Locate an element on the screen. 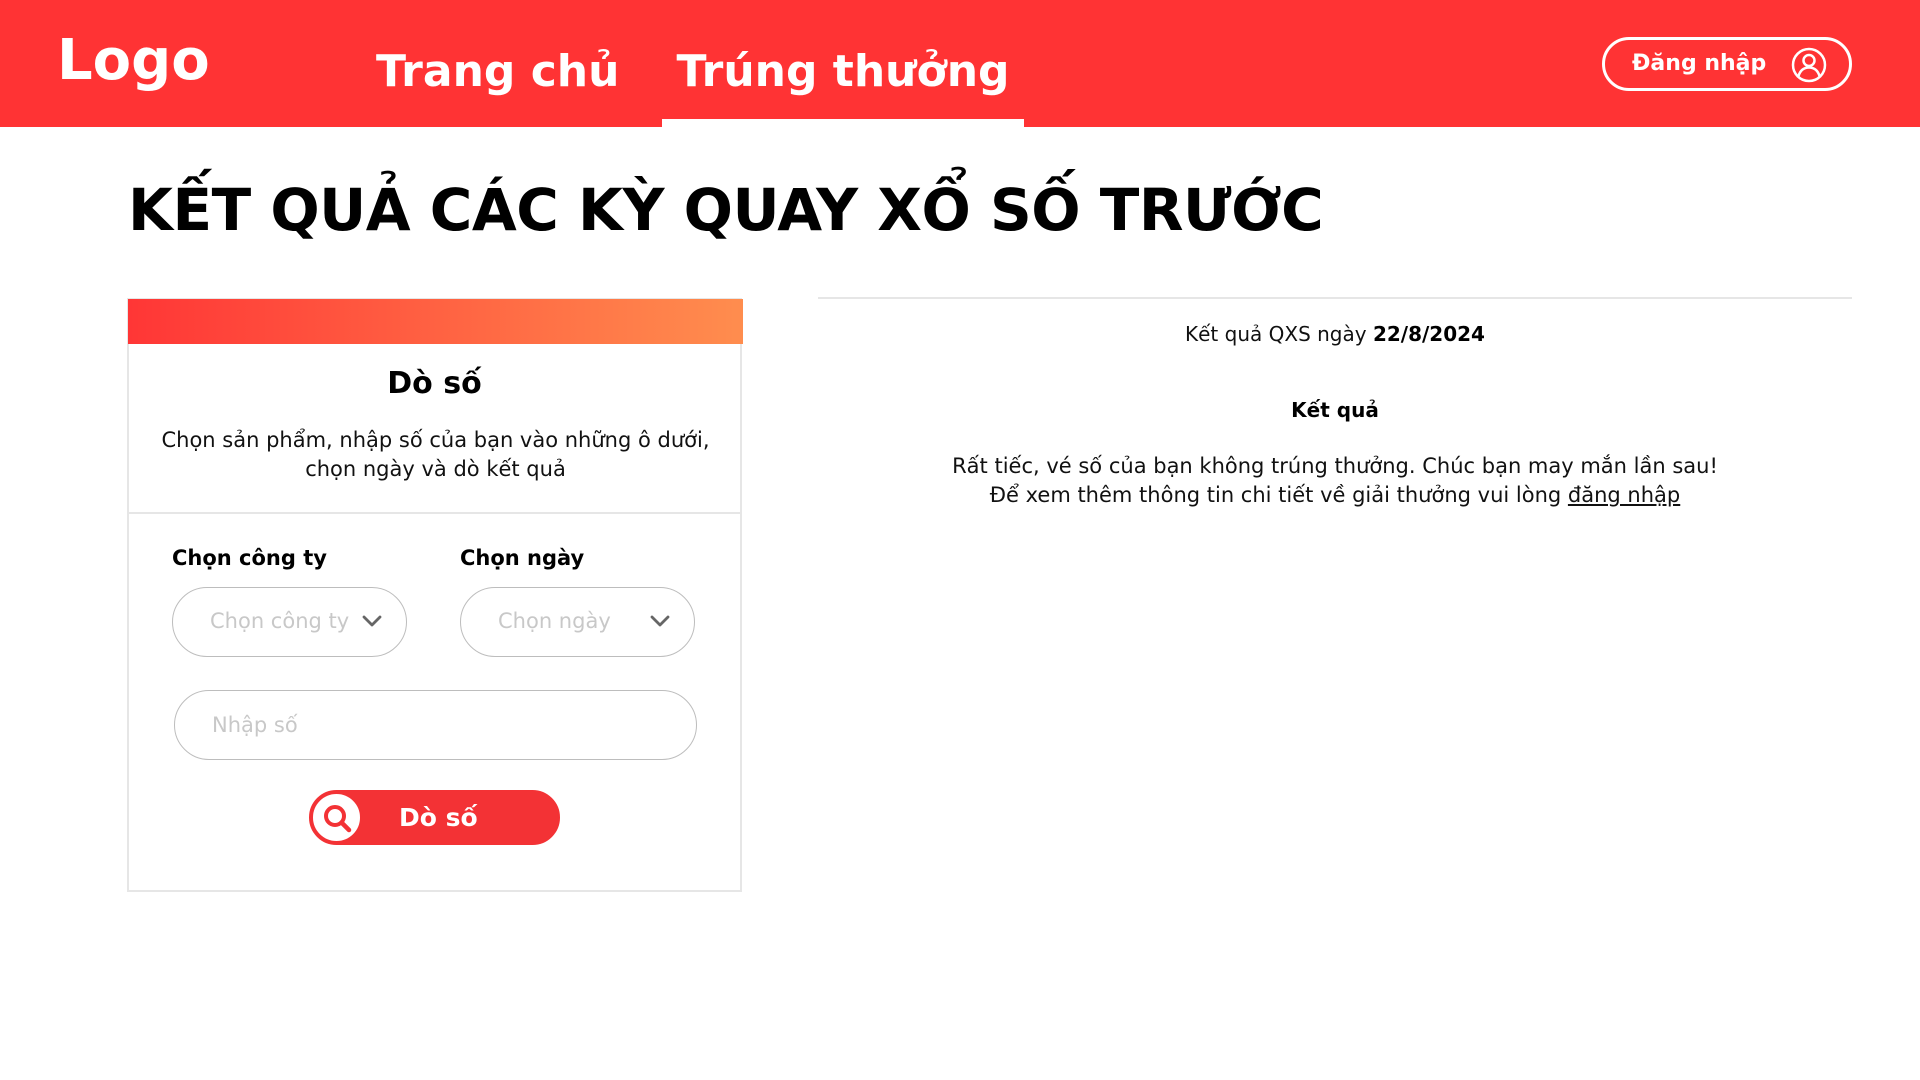 The width and height of the screenshot is (1920, 1080). search-icon is located at coordinates (338, 819).